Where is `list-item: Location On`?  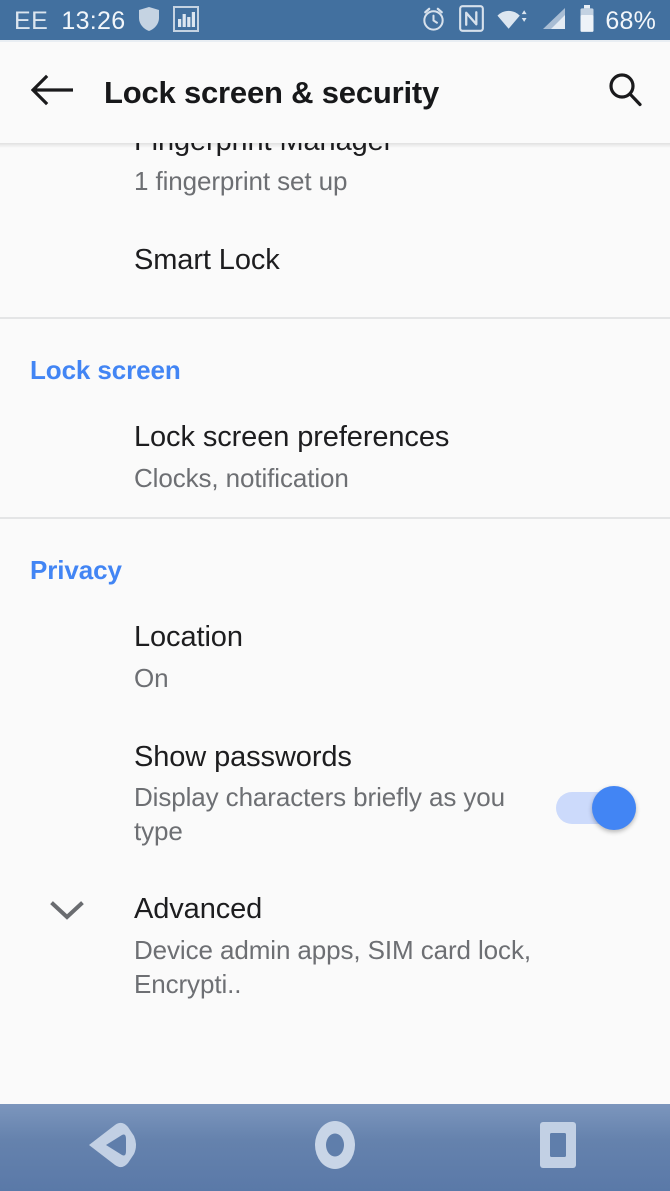 list-item: Location On is located at coordinates (335, 657).